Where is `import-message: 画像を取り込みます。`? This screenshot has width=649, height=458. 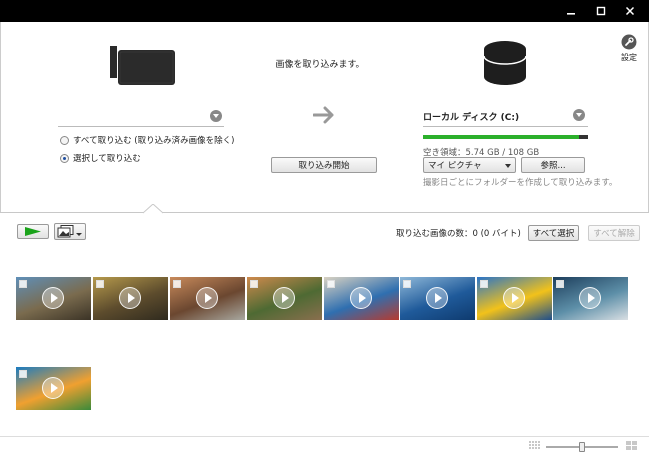 import-message: 画像を取り込みます。 is located at coordinates (320, 65).